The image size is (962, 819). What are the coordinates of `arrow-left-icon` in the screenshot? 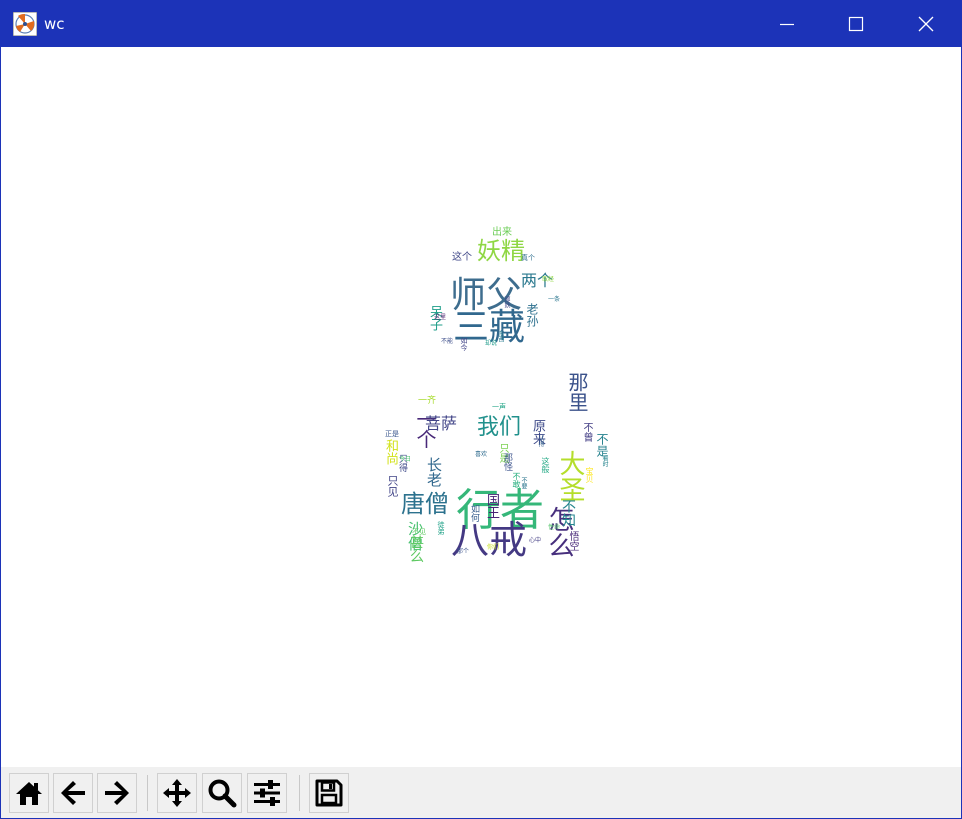 It's located at (73, 793).